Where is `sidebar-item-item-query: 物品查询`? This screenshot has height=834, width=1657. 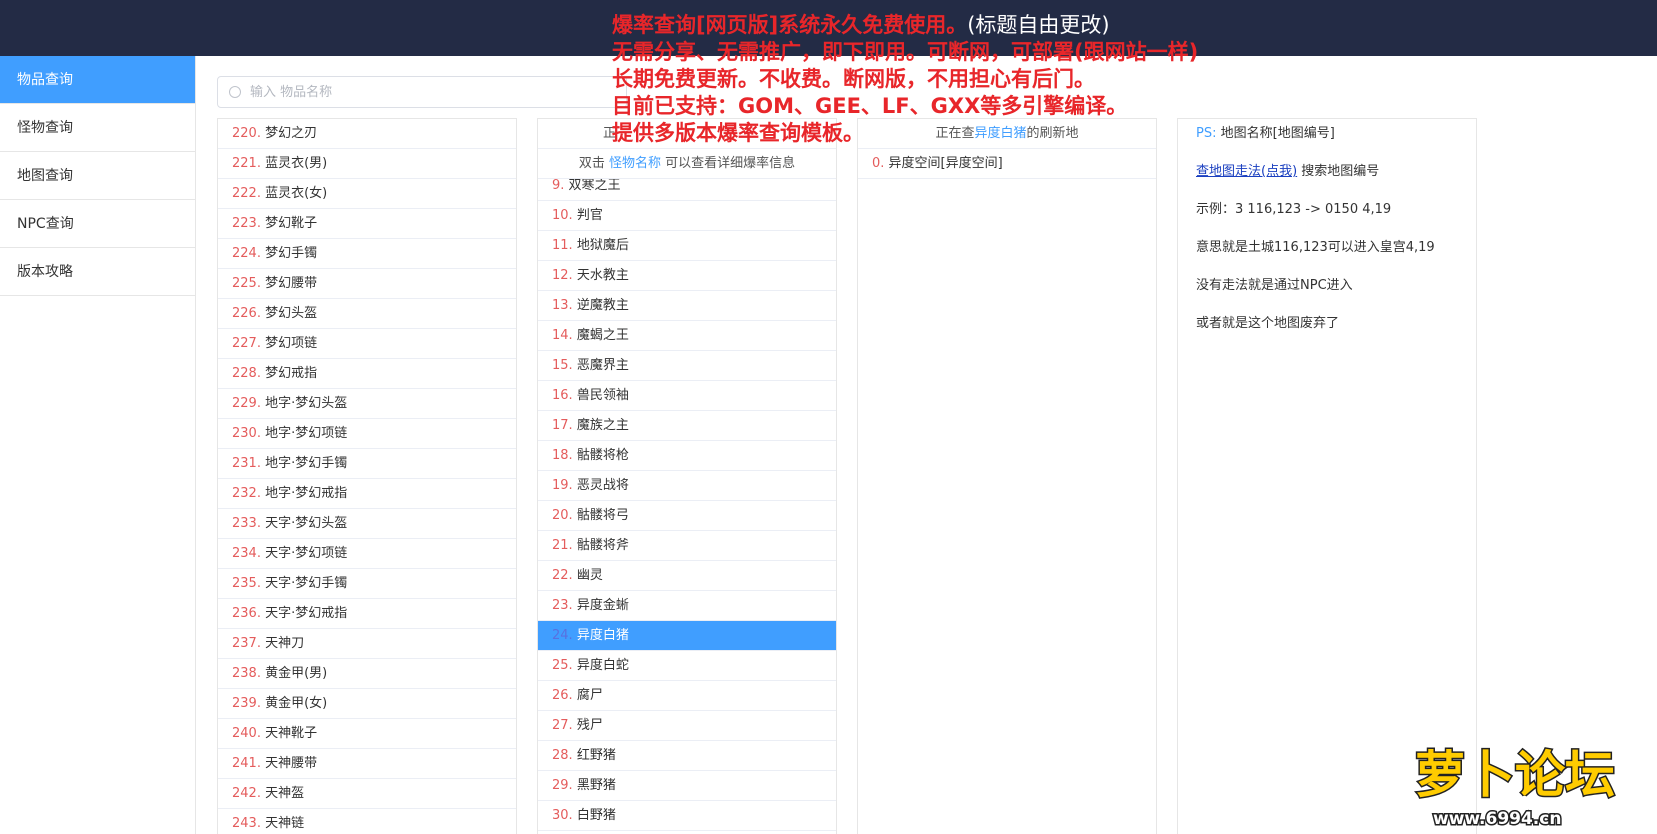
sidebar-item-item-query: 物品查询 is located at coordinates (97, 80).